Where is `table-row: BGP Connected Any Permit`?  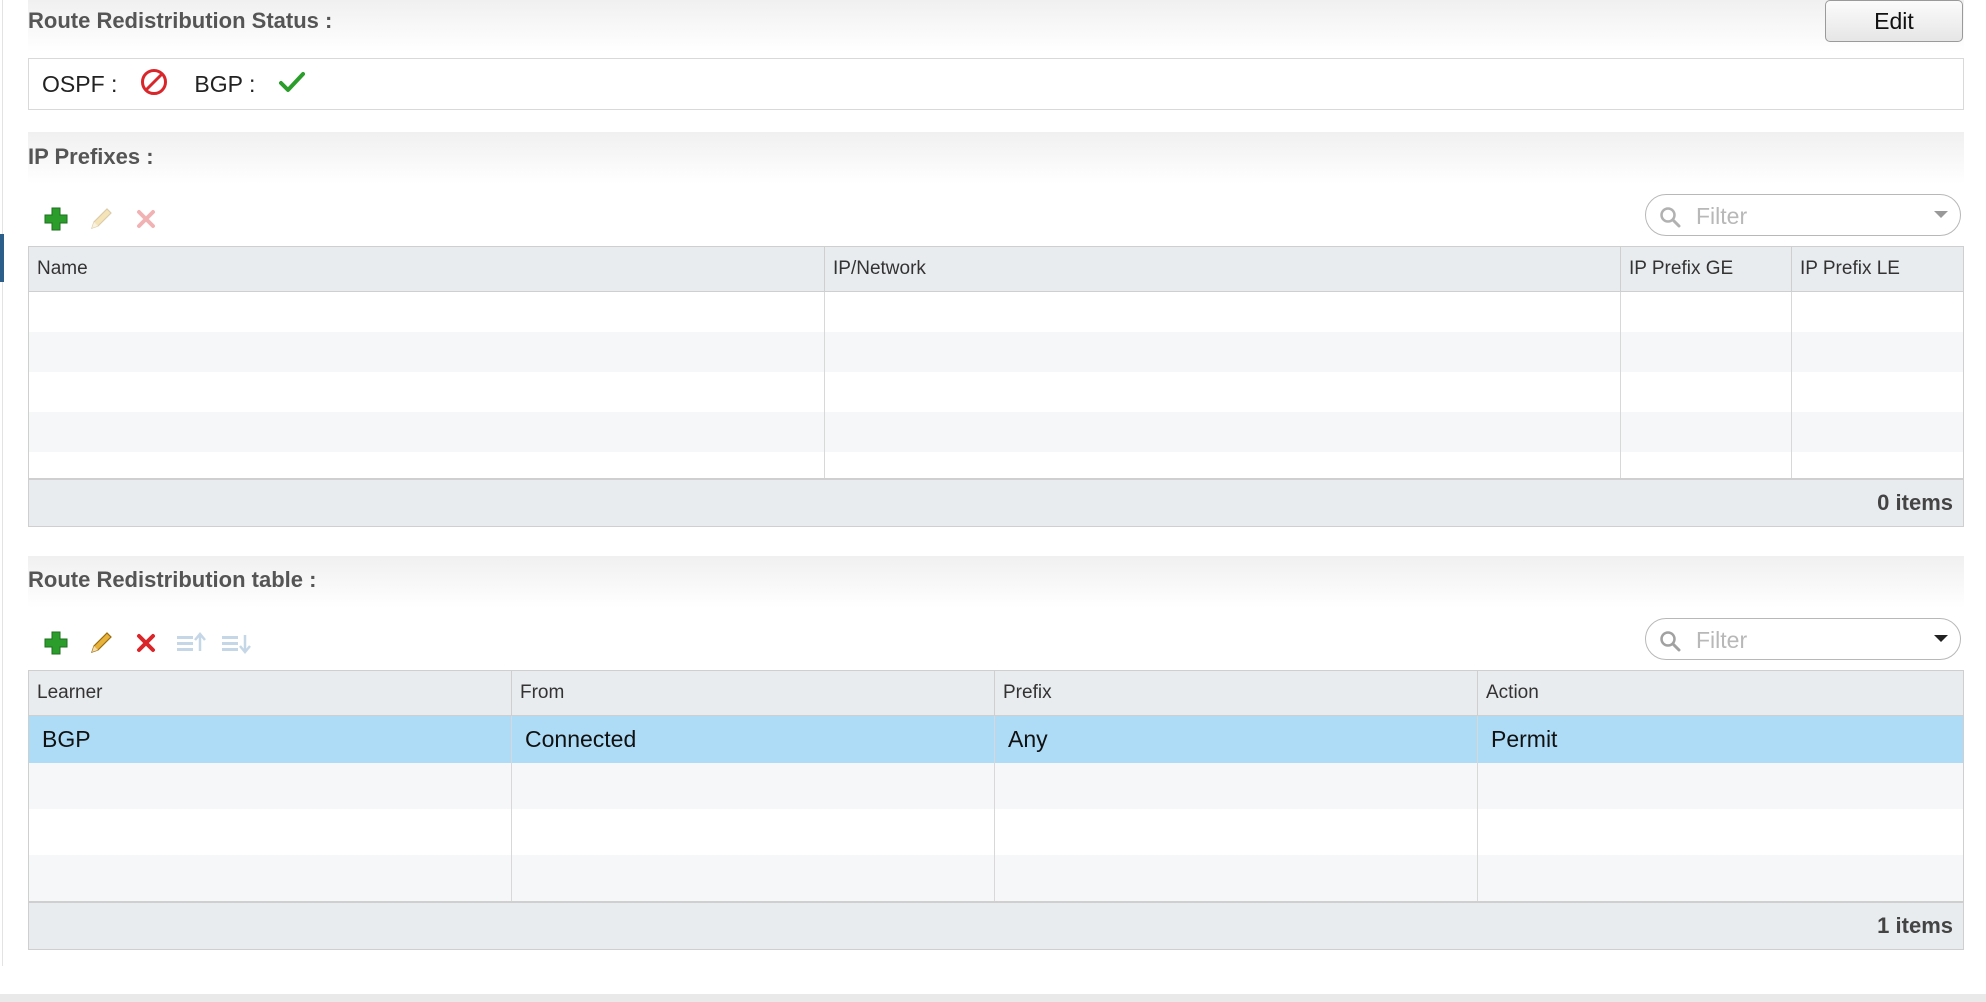
table-row: BGP Connected Any Permit is located at coordinates (996, 739).